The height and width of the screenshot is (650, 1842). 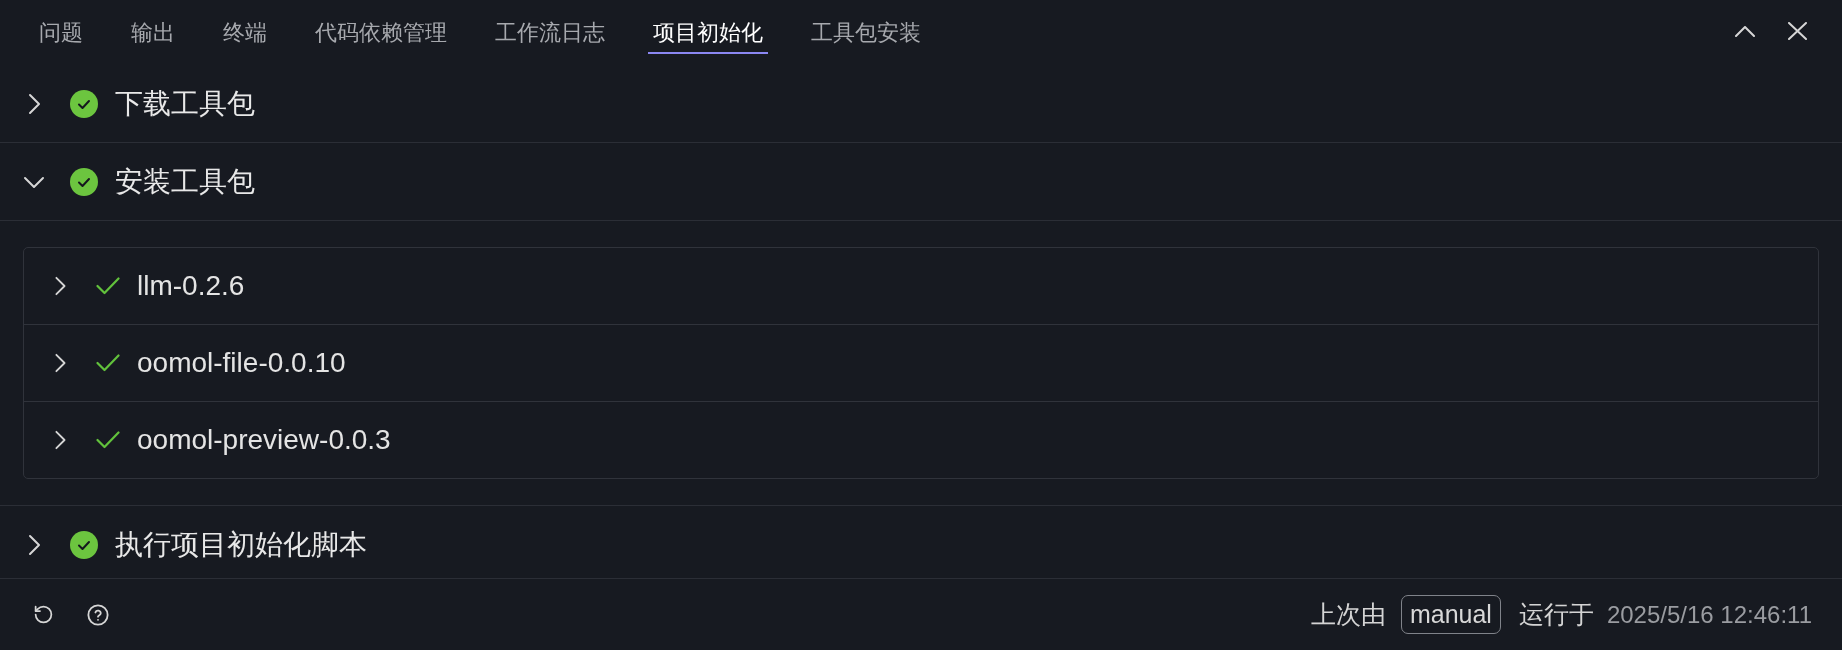 I want to click on panel-tab: 工具包安装, so click(x=866, y=34).